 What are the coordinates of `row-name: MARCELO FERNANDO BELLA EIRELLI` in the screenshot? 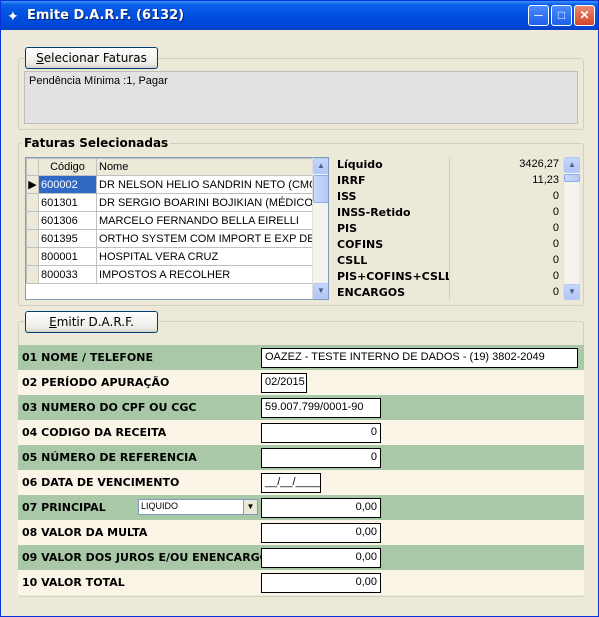 It's located at (205, 220).